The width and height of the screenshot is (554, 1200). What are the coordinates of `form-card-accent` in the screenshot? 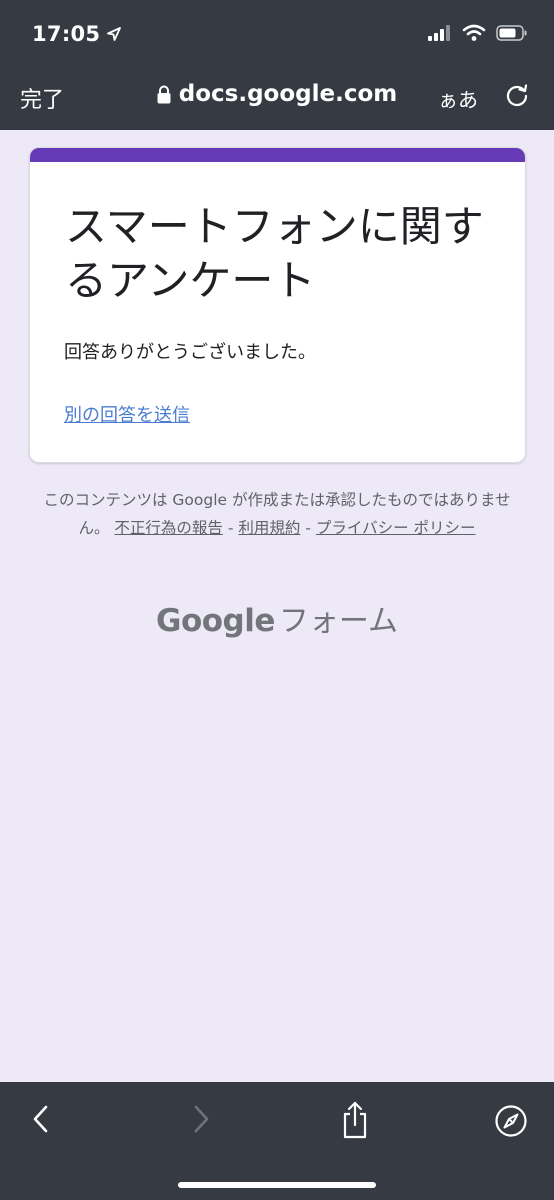 It's located at (277, 155).